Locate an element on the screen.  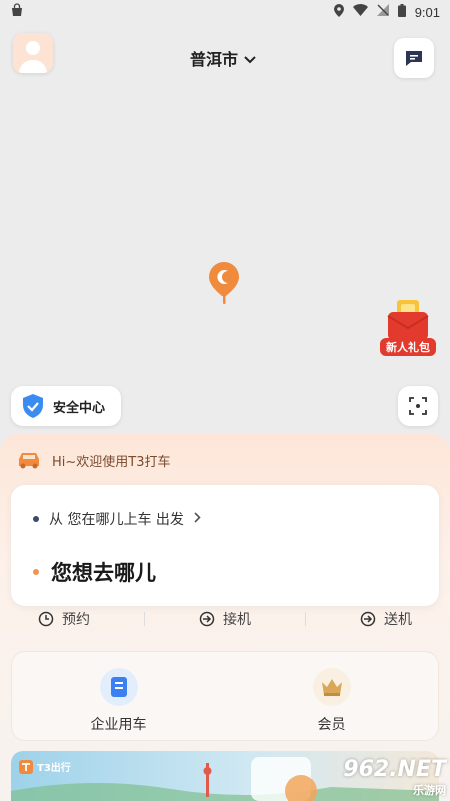
clock-icon is located at coordinates (46, 619).